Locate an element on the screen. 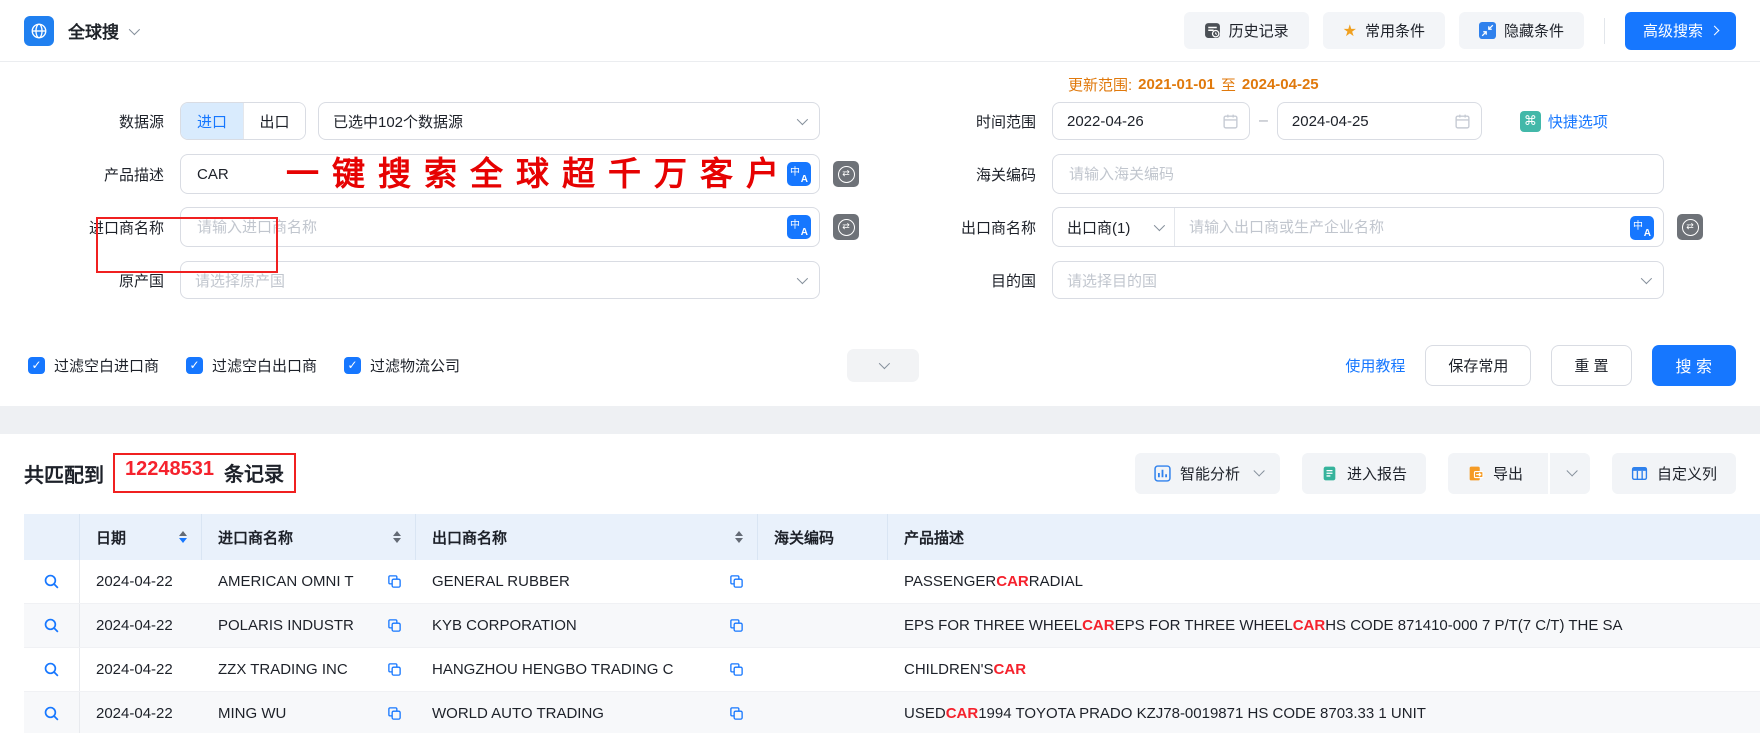  exporter-type-select: 出口商(1) is located at coordinates (1114, 227).